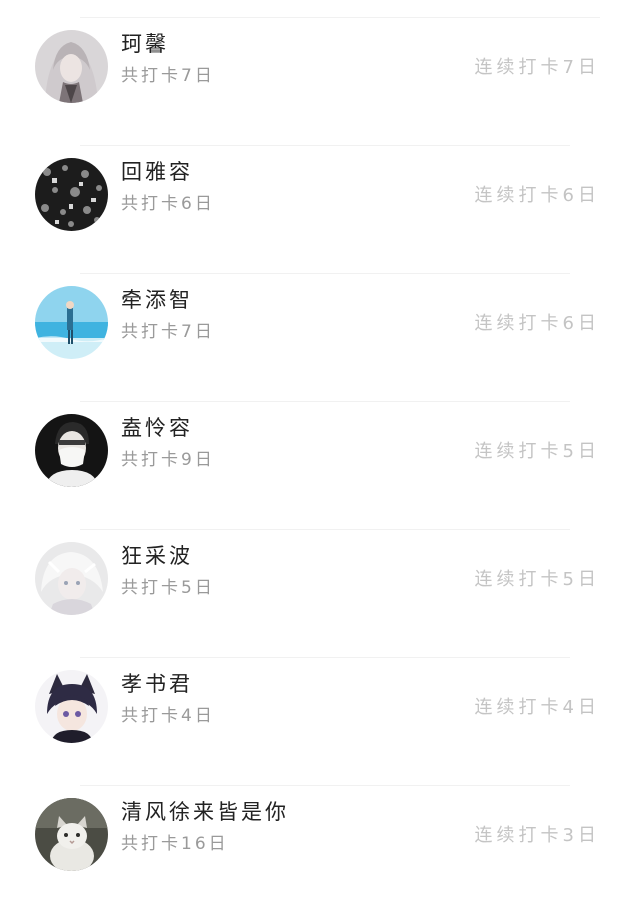 Image resolution: width=640 pixels, height=907 pixels. I want to click on list-item: 回雅容 共打卡6日 连续打卡6日, so click(320, 210).